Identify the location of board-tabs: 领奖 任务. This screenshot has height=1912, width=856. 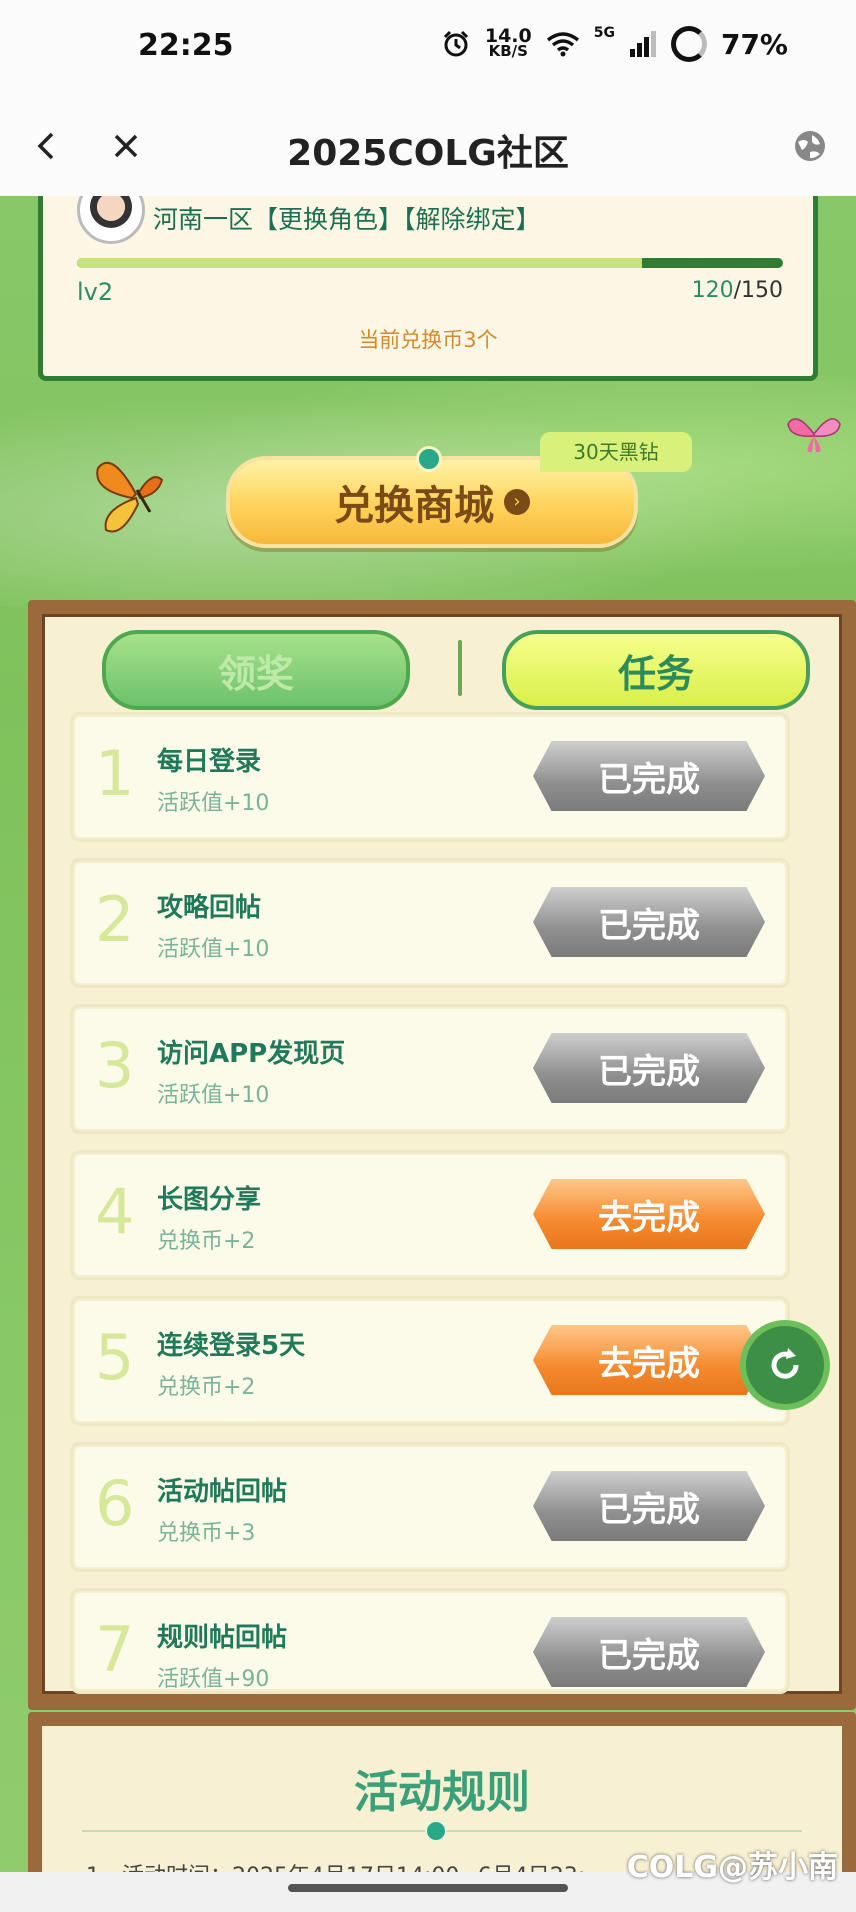
(456, 670).